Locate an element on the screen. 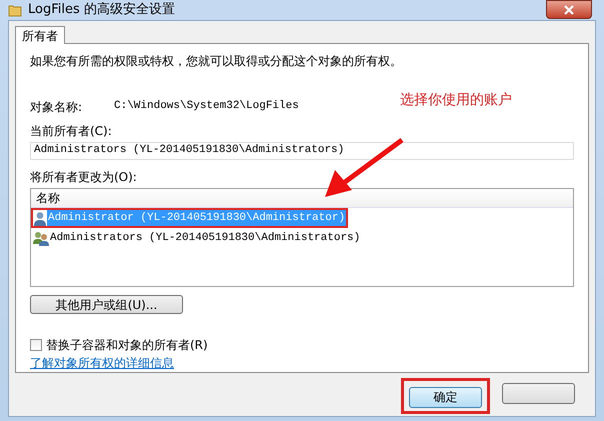 The image size is (604, 421). annotation-text: 选择你使用的账户 is located at coordinates (456, 100).